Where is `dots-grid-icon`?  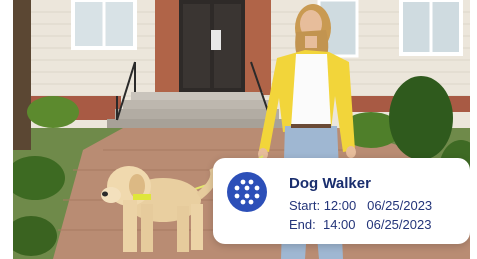 dots-grid-icon is located at coordinates (247, 192).